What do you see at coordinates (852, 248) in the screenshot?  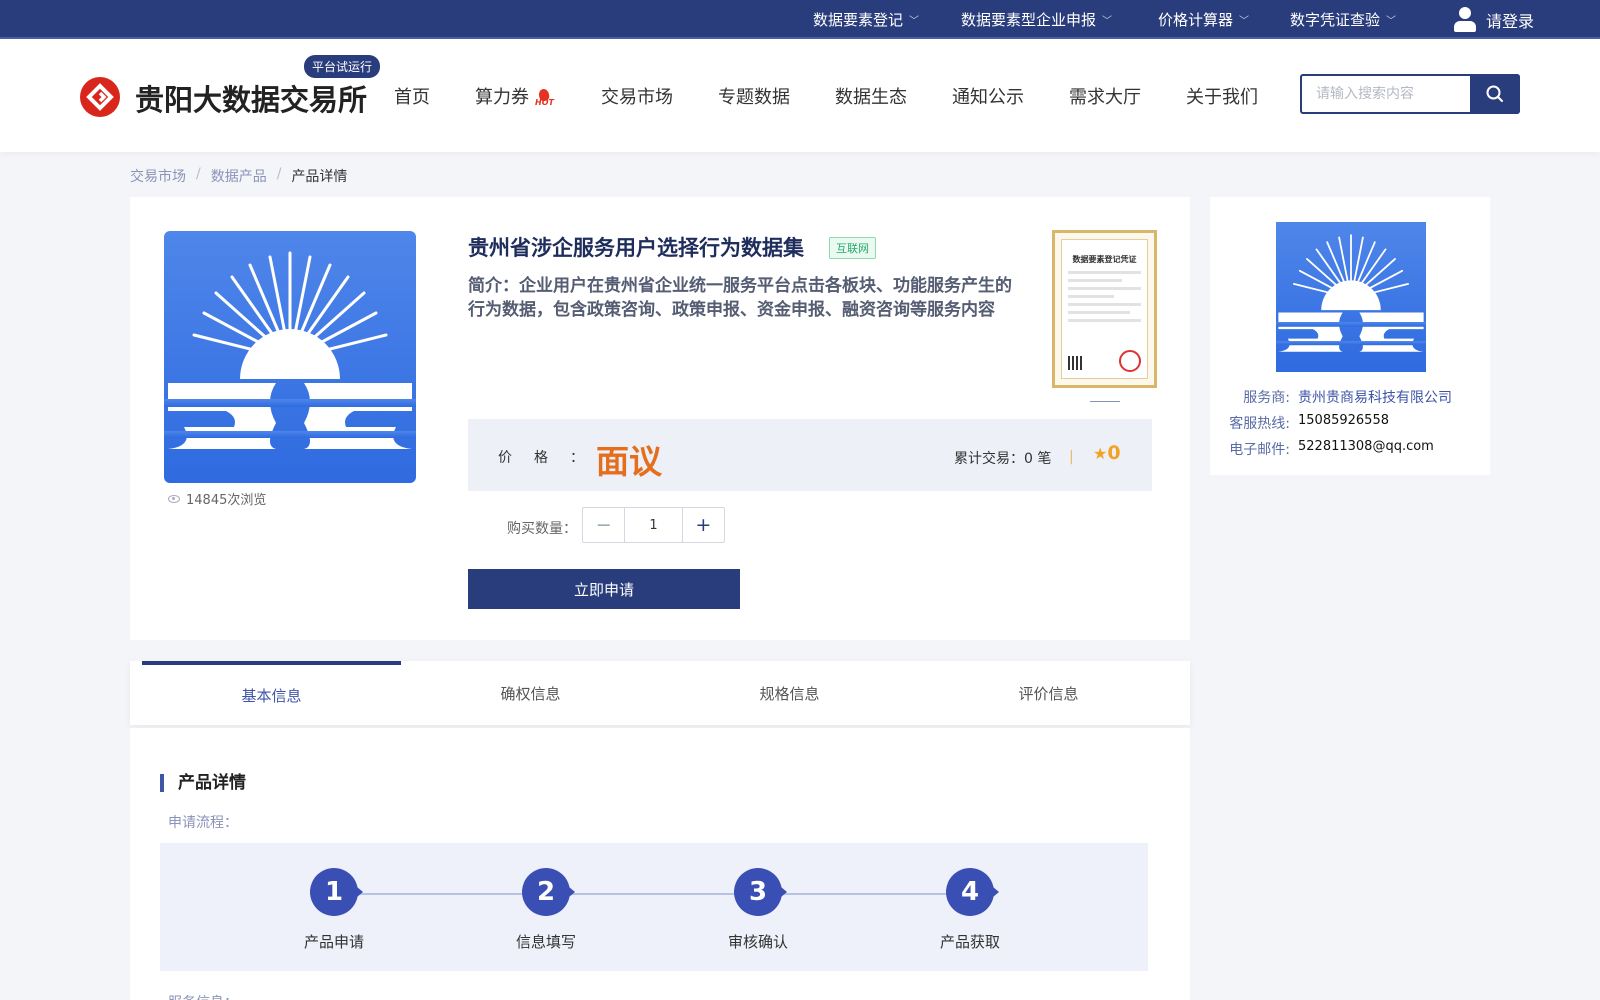 I see `category-tag: 互联网` at bounding box center [852, 248].